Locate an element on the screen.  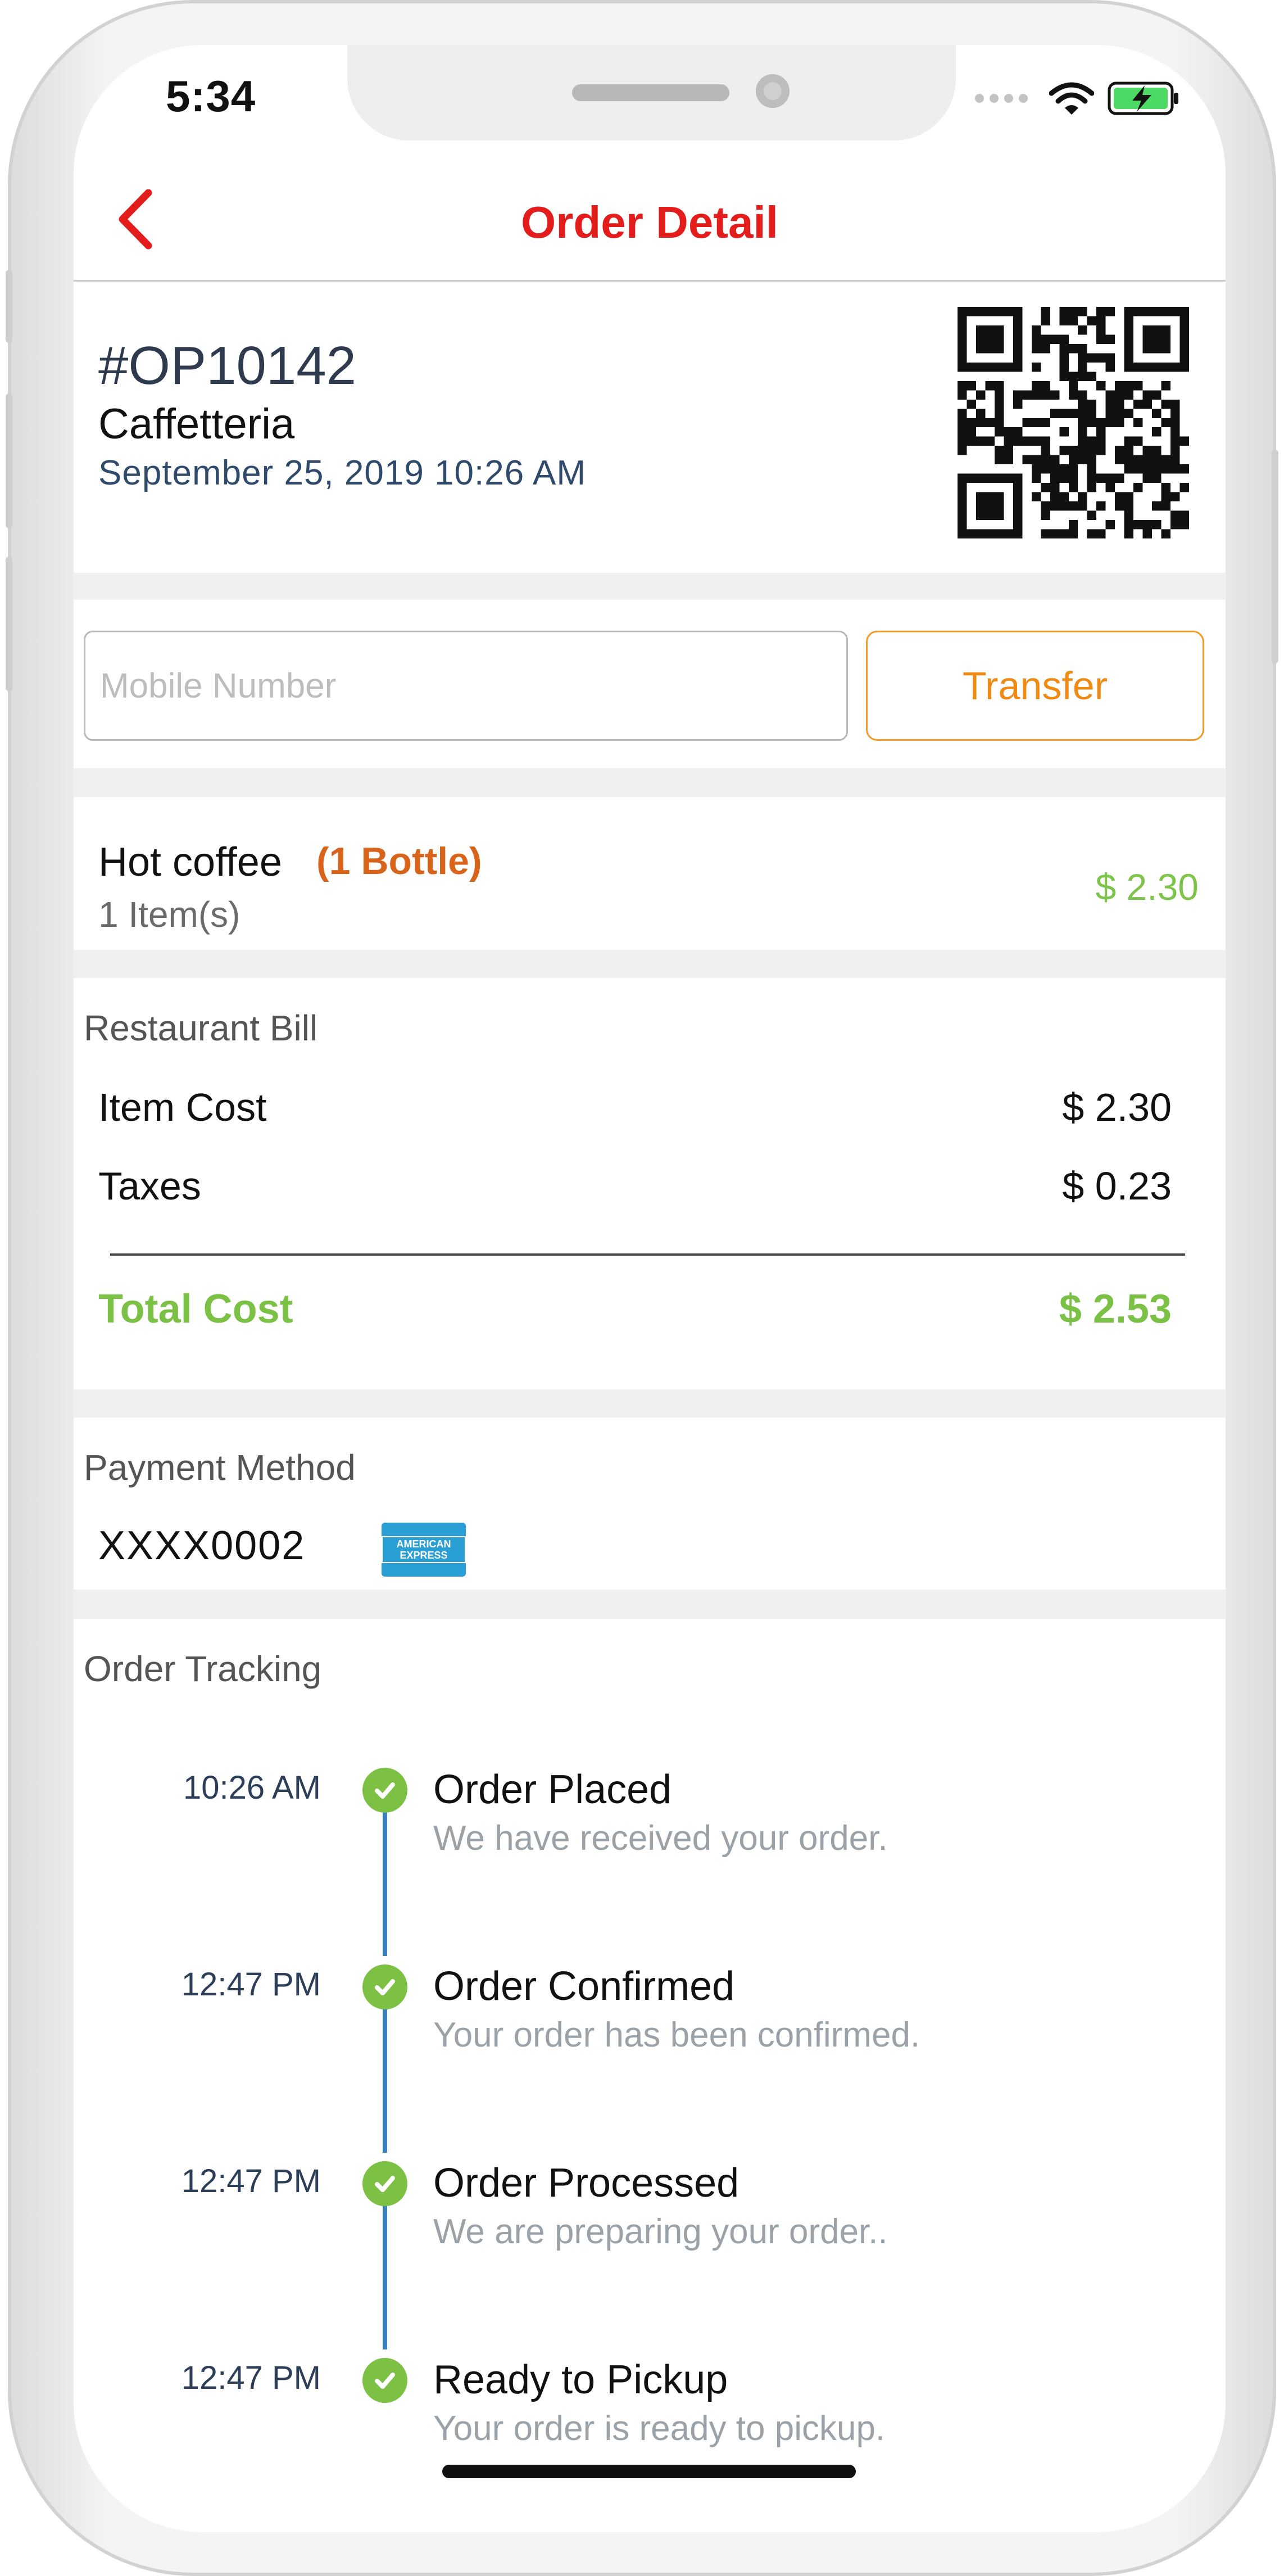
order-id: #OP10142 is located at coordinates (228, 366).